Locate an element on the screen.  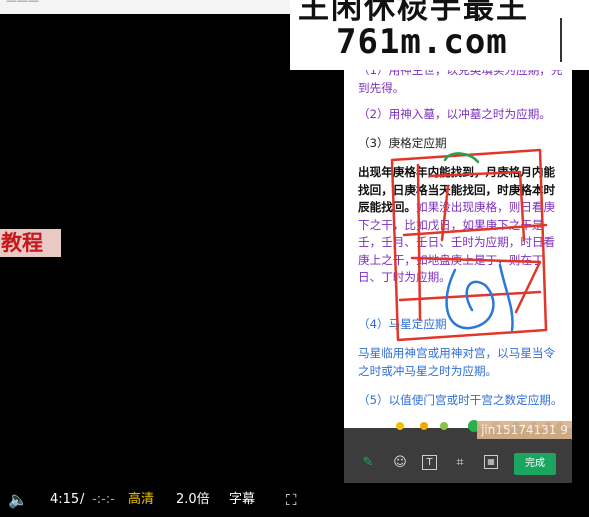
mosaic-icon: ▦ is located at coordinates (491, 462).